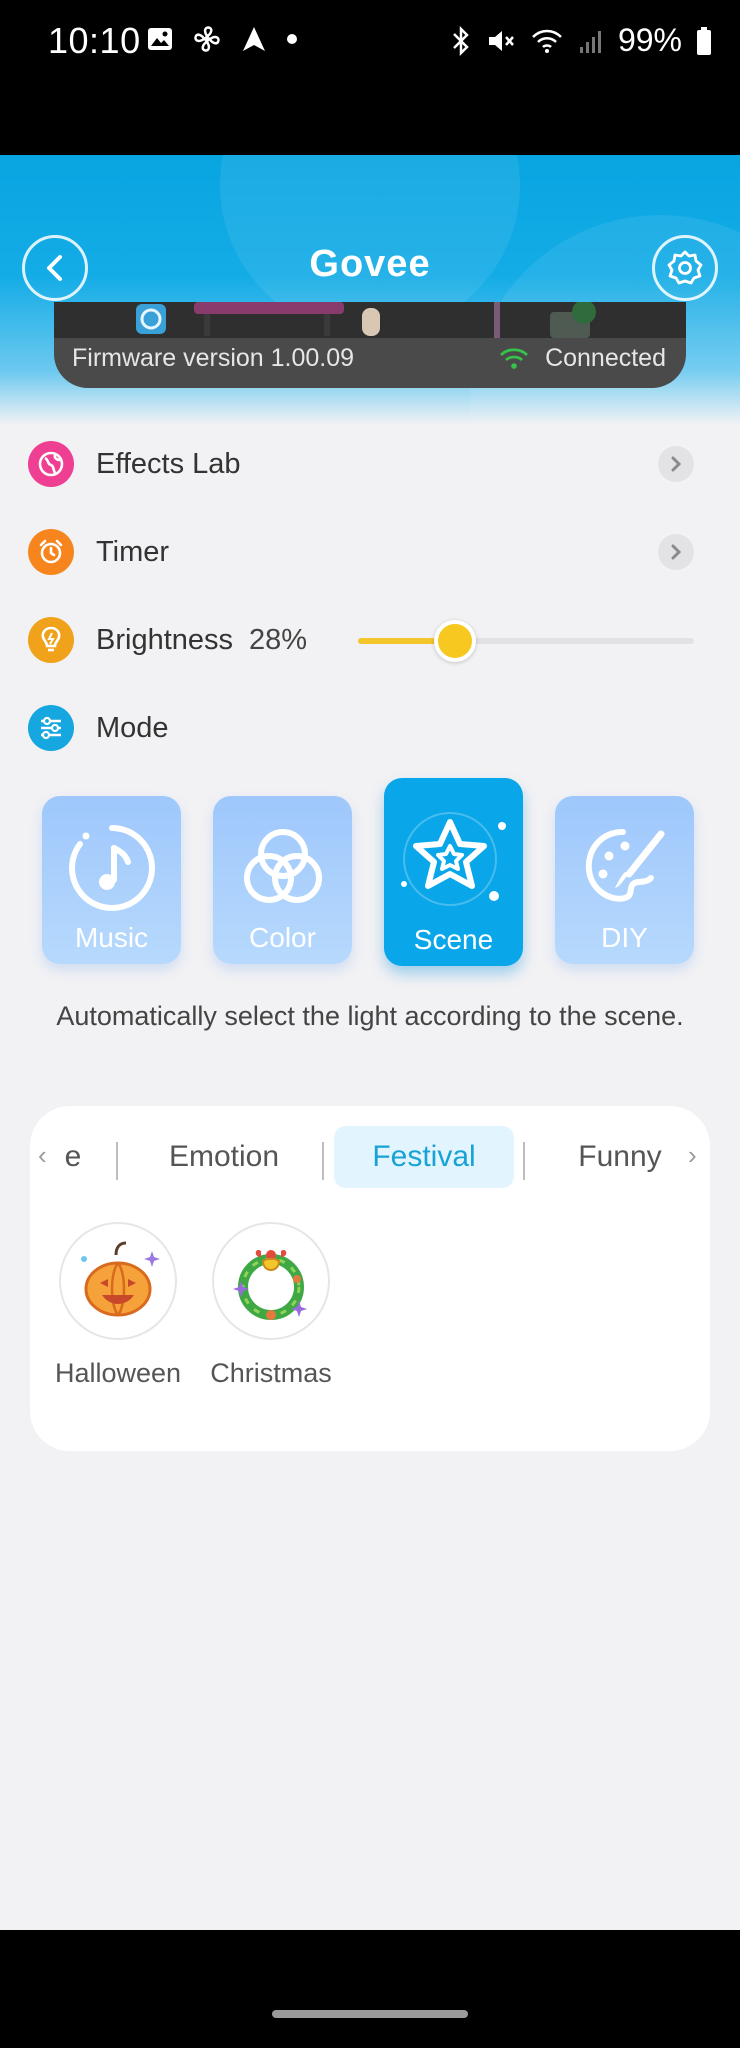  What do you see at coordinates (51, 728) in the screenshot?
I see `sliders-icon` at bounding box center [51, 728].